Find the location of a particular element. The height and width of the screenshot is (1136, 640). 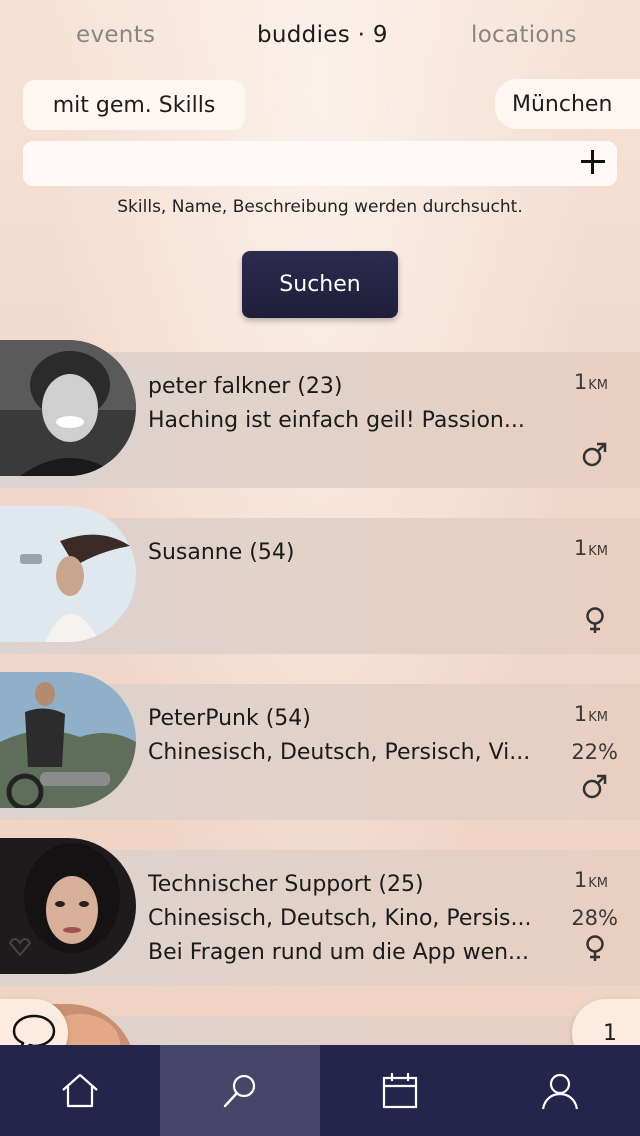

top-tabs: events buddies · 9 locations is located at coordinates (320, 42).